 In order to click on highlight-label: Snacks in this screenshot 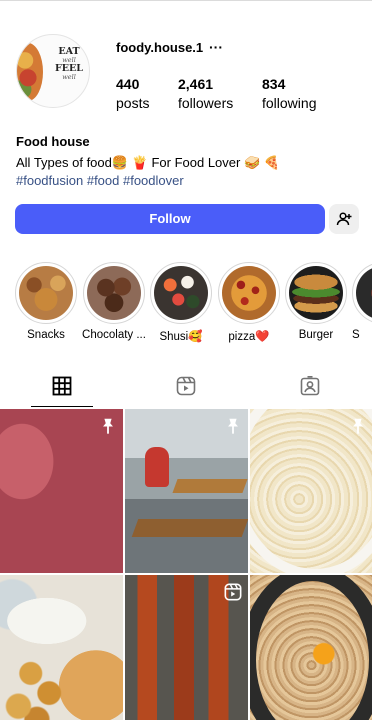, I will do `click(46, 335)`.